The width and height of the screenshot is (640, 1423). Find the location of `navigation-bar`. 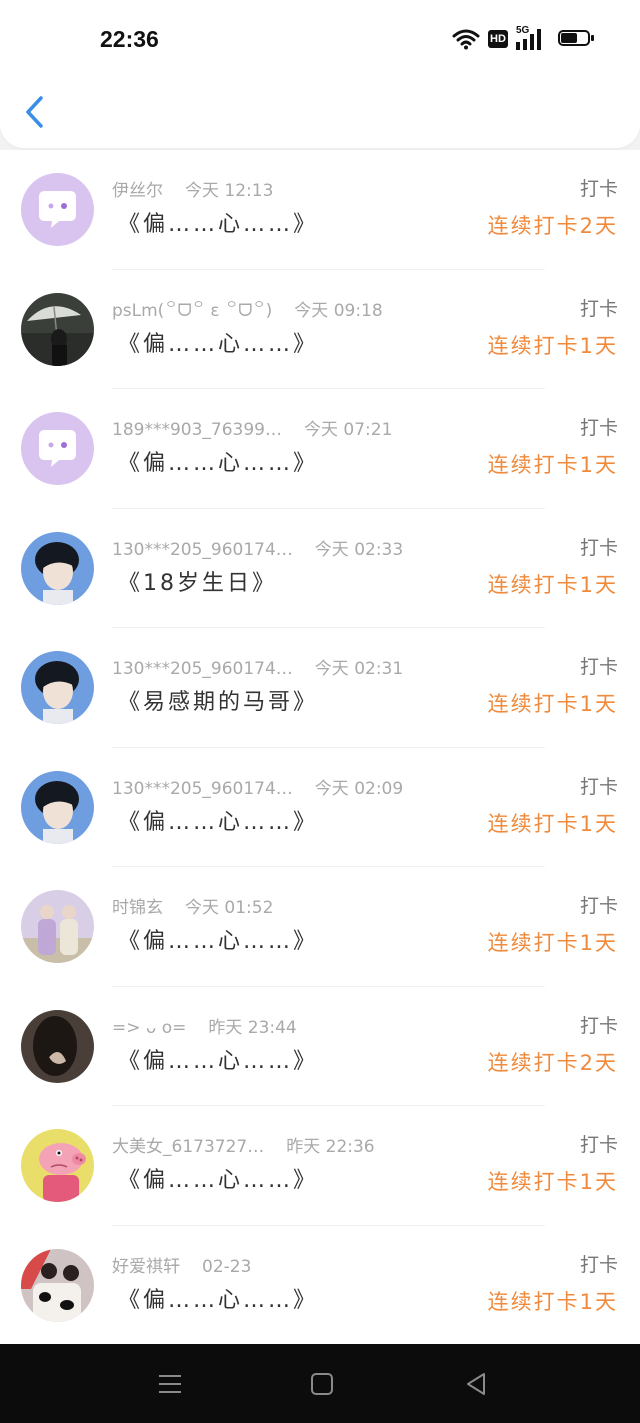

navigation-bar is located at coordinates (320, 1383).